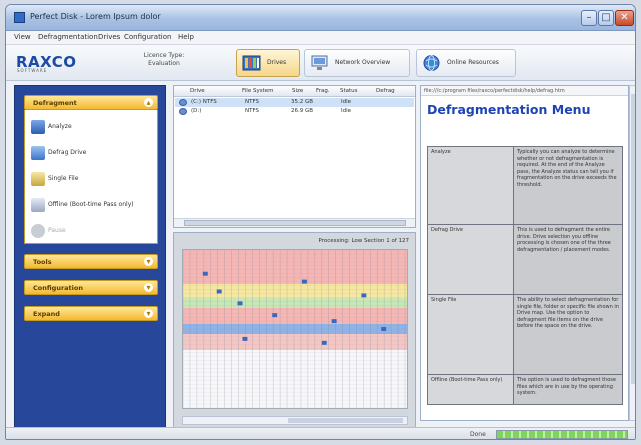 This screenshot has height=445, width=641. I want to click on globe-icon, so click(431, 63).